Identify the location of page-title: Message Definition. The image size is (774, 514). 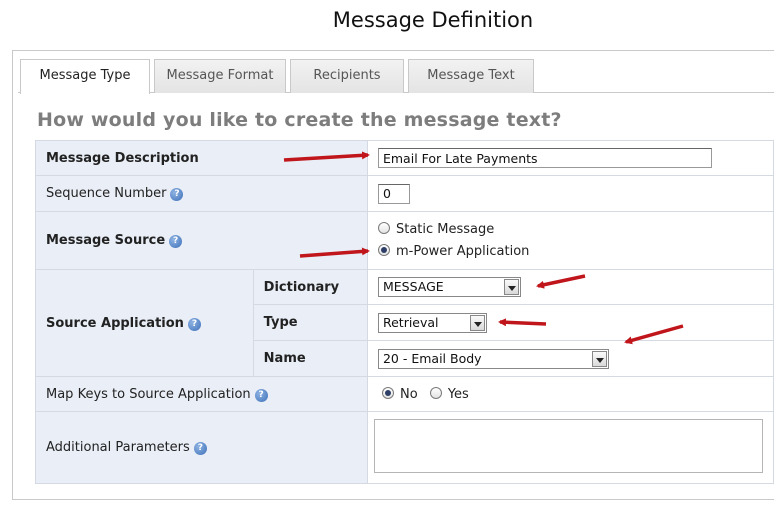
(433, 20).